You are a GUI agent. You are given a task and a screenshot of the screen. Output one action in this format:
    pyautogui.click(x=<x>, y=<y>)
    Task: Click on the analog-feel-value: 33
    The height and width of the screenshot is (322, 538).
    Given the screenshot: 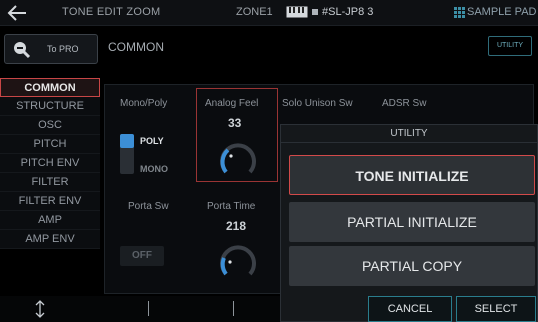 What is the action you would take?
    pyautogui.click(x=235, y=123)
    